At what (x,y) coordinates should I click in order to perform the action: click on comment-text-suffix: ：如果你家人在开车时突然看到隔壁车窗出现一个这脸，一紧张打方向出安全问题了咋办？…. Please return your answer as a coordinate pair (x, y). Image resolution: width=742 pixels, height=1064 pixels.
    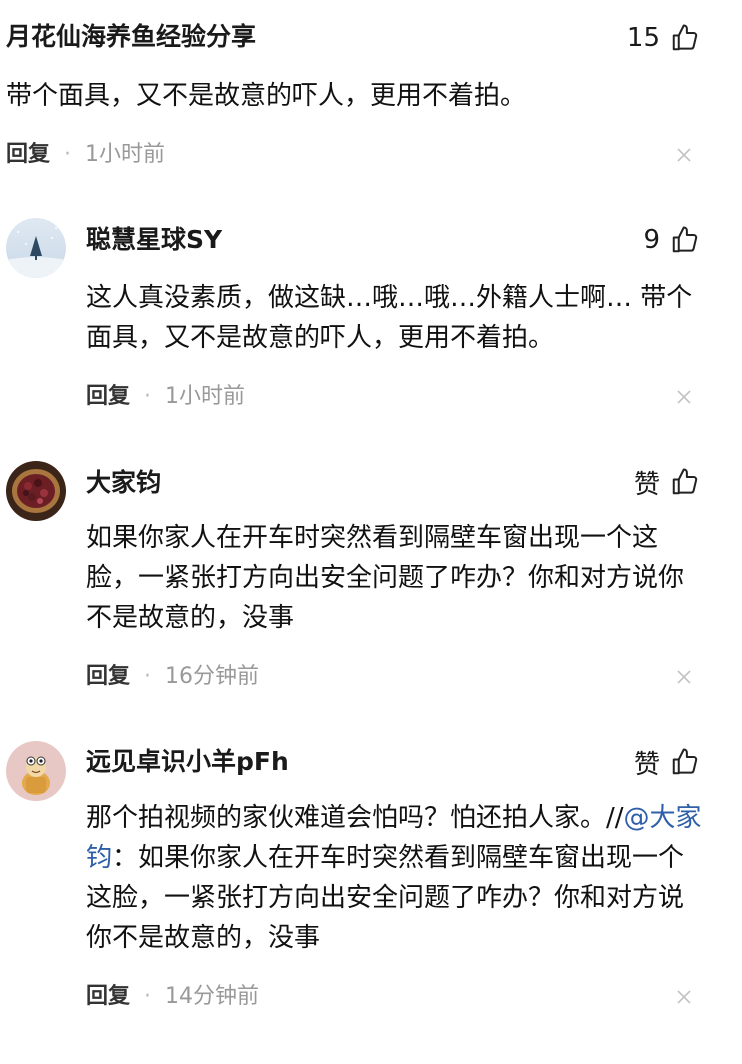
    Looking at the image, I should click on (385, 898).